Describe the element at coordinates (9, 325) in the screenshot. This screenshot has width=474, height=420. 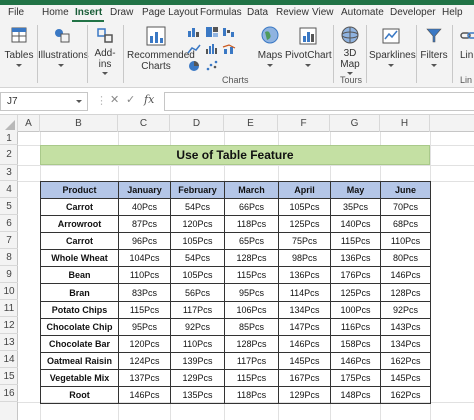
I see `row-header-12: 12` at that location.